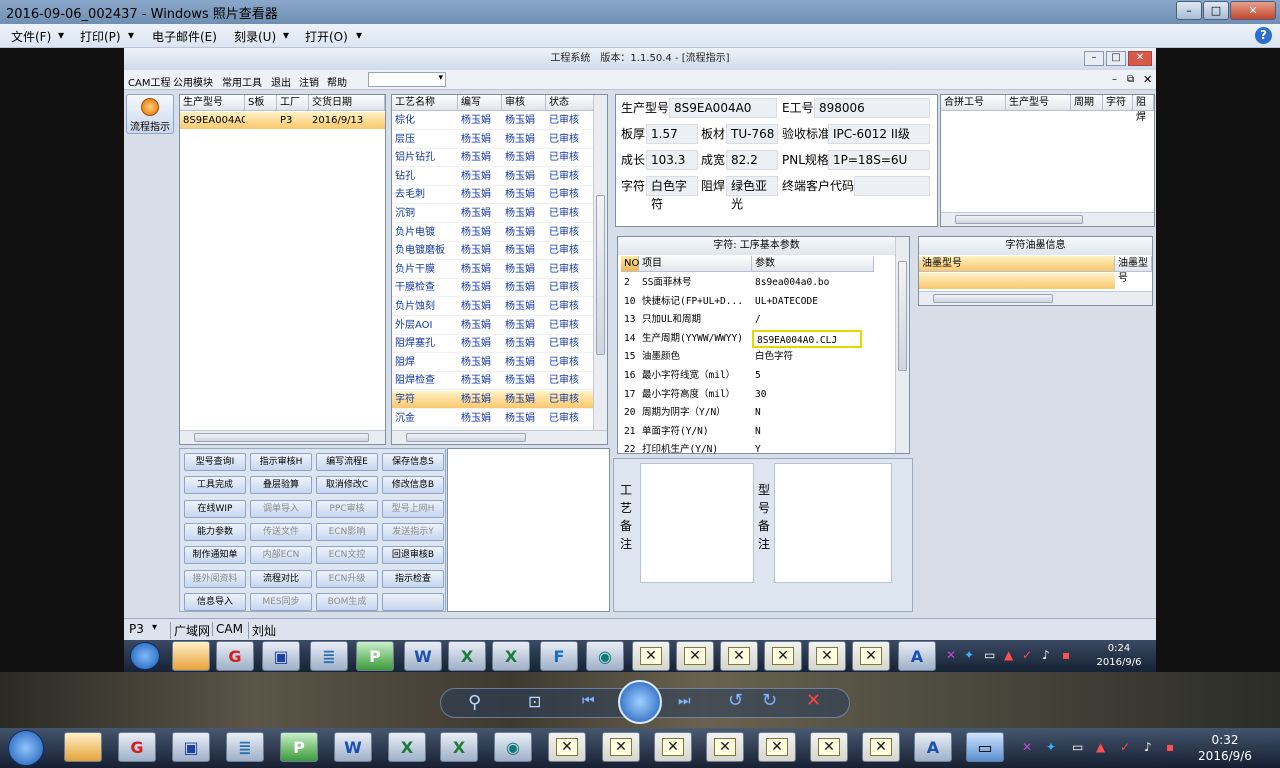 This screenshot has height=768, width=1280. I want to click on function-button: 调单导入, so click(281, 508).